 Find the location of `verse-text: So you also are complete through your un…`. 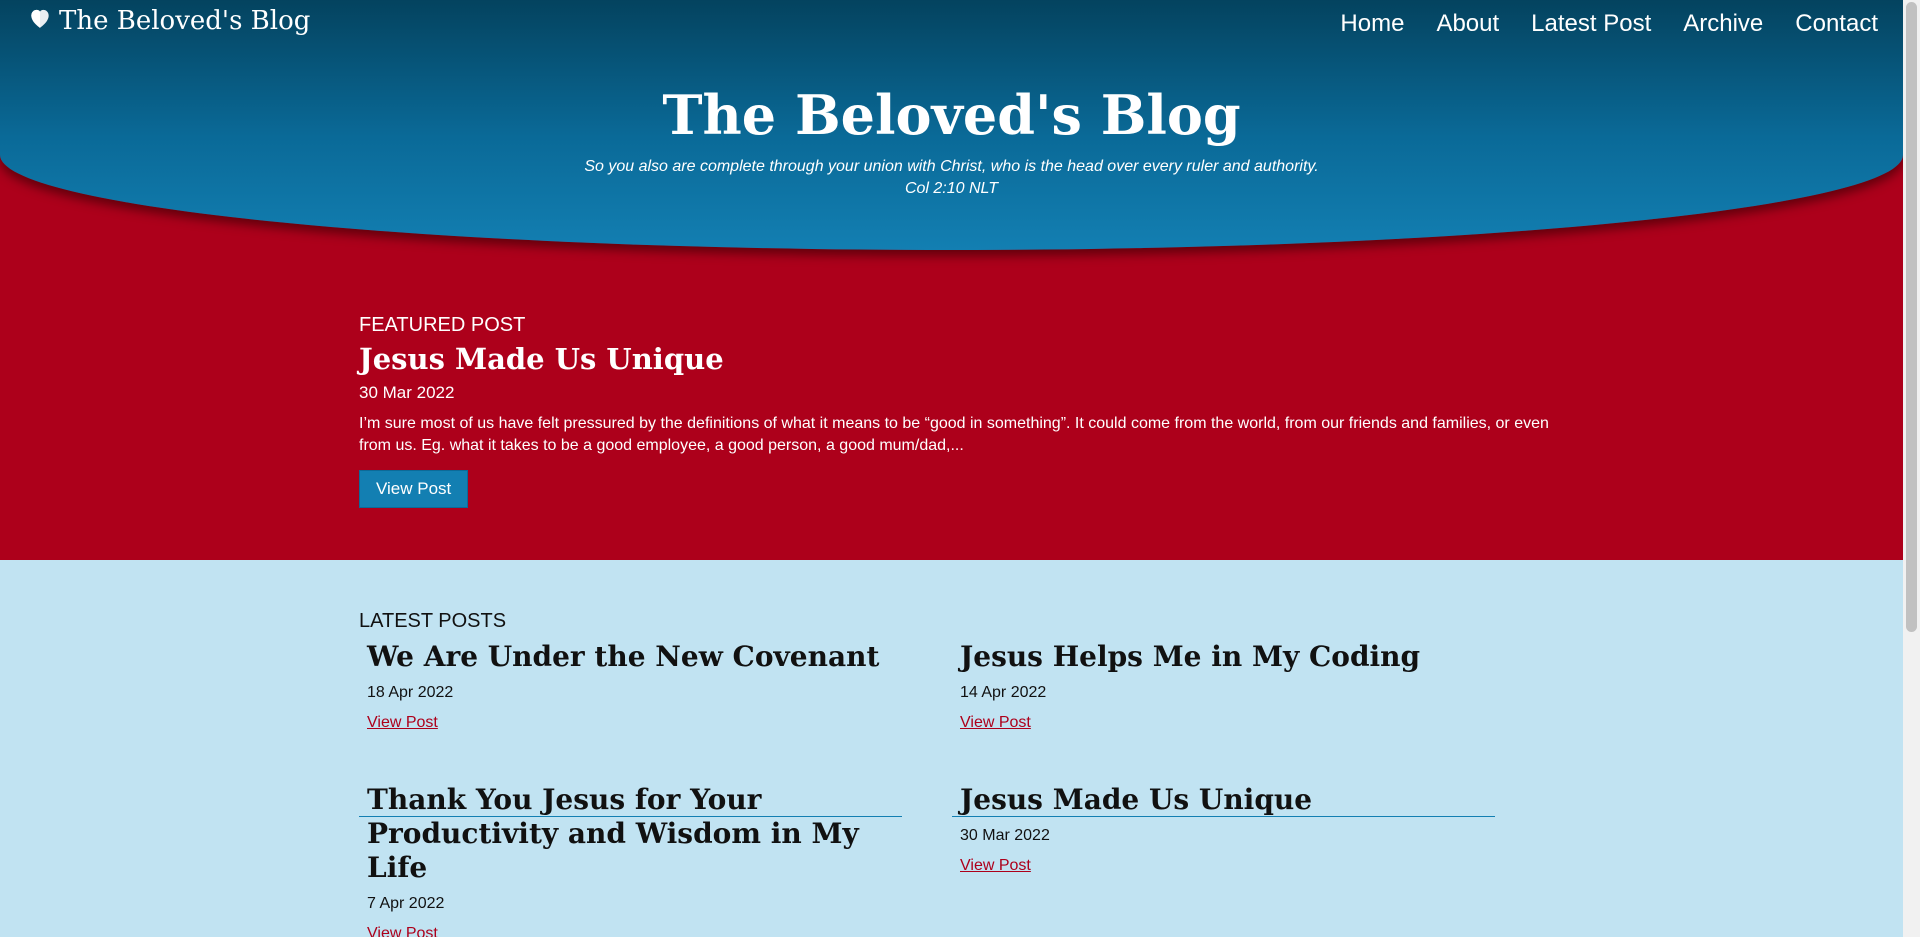

verse-text: So you also are complete through your un… is located at coordinates (951, 166).